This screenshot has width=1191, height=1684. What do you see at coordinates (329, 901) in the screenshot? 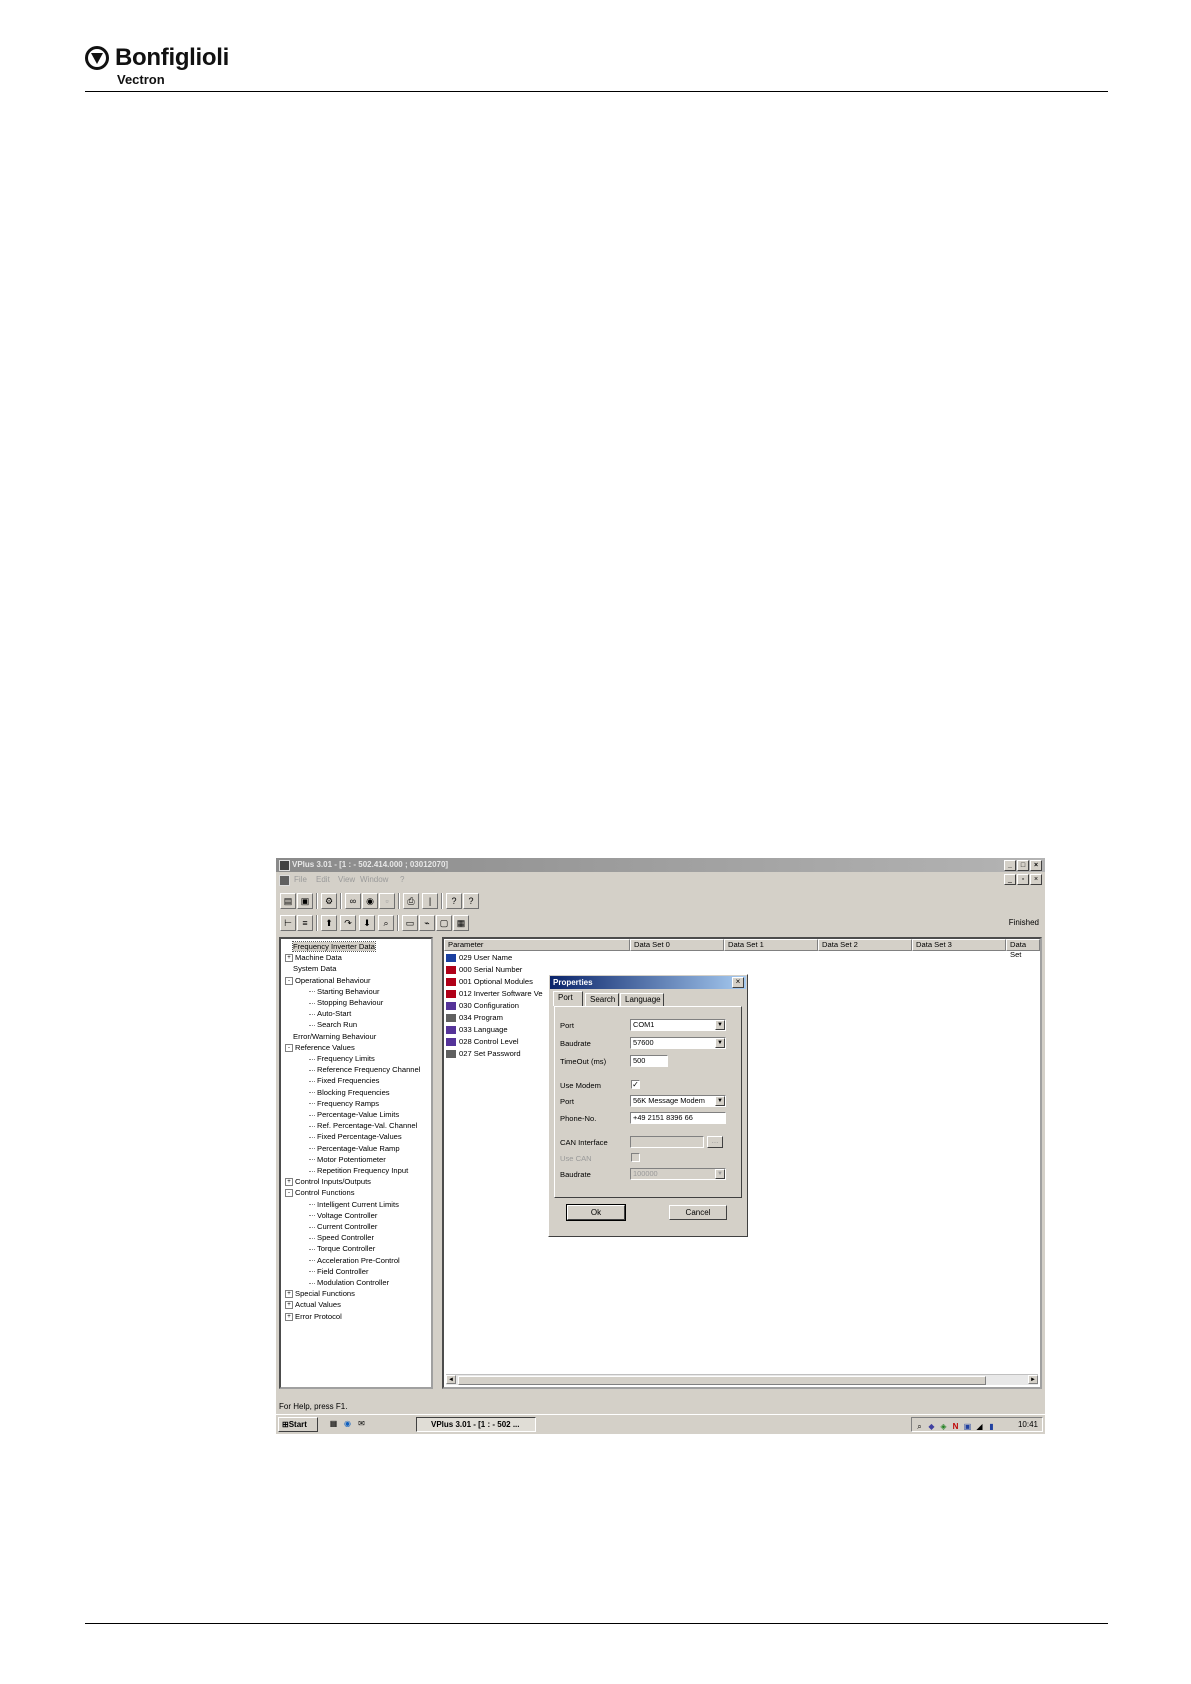
I see `connect-icon: ⚙` at bounding box center [329, 901].